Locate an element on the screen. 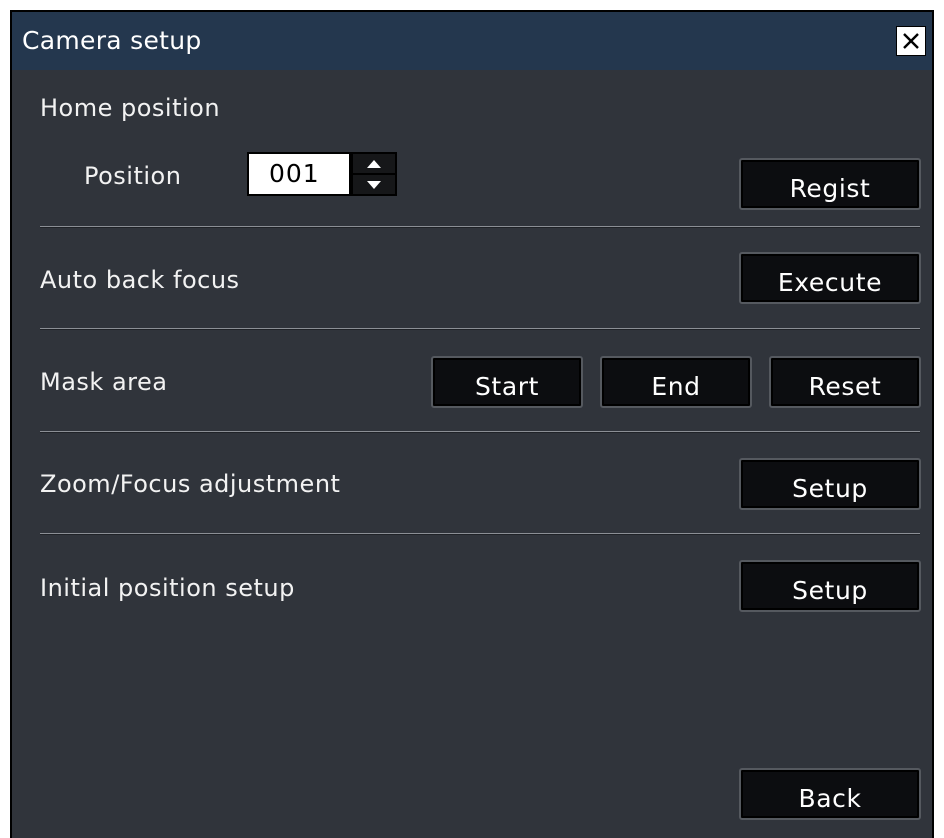 Image resolution: width=944 pixels, height=838 pixels. zoom-focus-label: Zoom/Focus adjustment is located at coordinates (190, 484).